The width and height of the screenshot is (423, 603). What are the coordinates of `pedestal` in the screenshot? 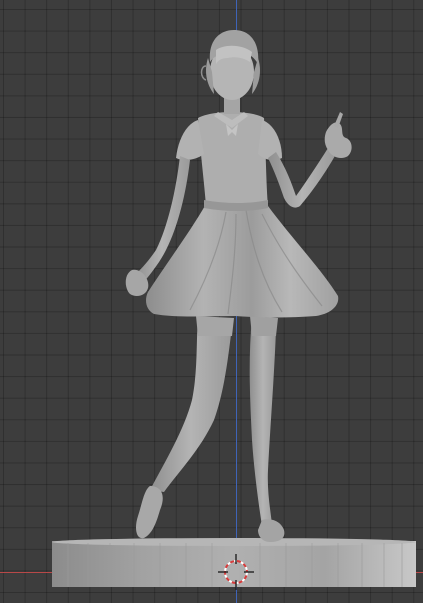 It's located at (234, 562).